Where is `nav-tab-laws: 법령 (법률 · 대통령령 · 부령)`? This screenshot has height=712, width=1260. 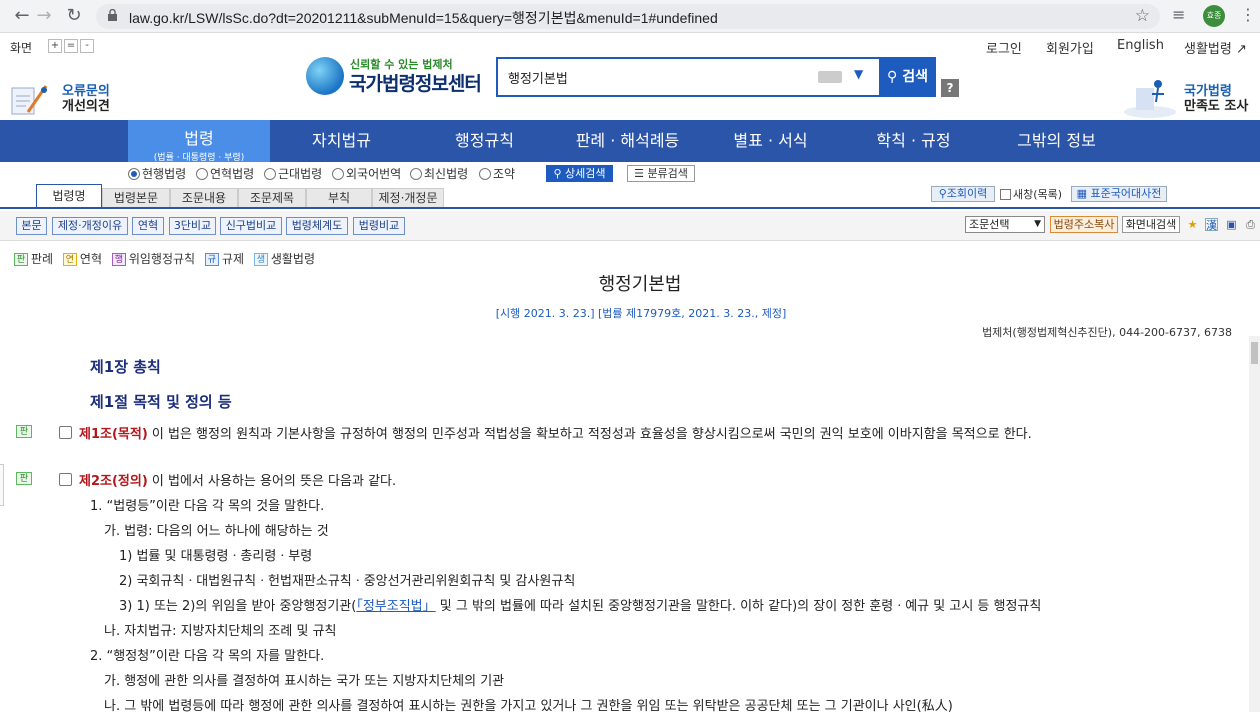 nav-tab-laws: 법령 (법률 · 대통령령 · 부령) is located at coordinates (199, 141).